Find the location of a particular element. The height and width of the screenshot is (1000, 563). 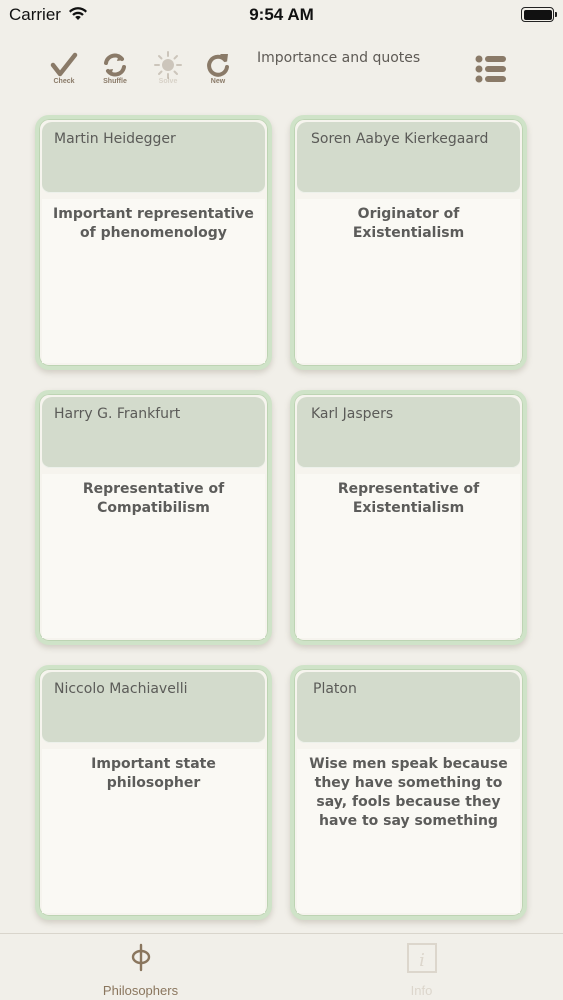

status-bar: Carrier 9:54 AM is located at coordinates (281, 15).